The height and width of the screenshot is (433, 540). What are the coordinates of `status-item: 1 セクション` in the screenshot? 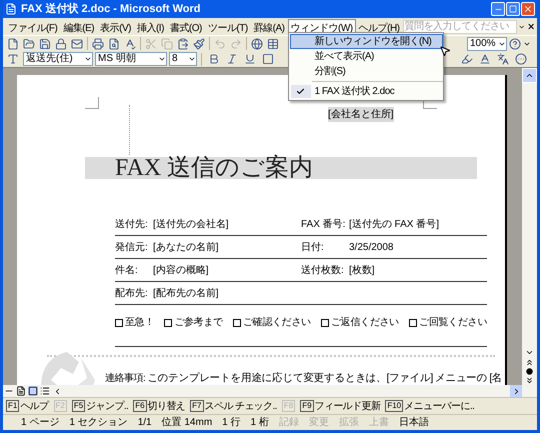 It's located at (98, 423).